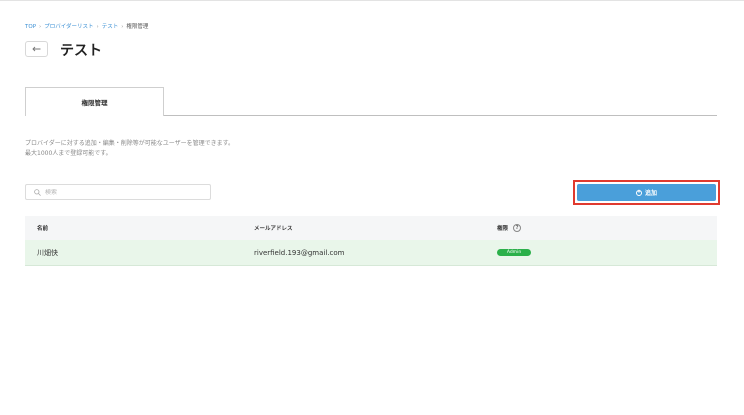 Image resolution: width=744 pixels, height=415 pixels. I want to click on table-header: 名前 メールアドレス 権限 ?, so click(371, 228).